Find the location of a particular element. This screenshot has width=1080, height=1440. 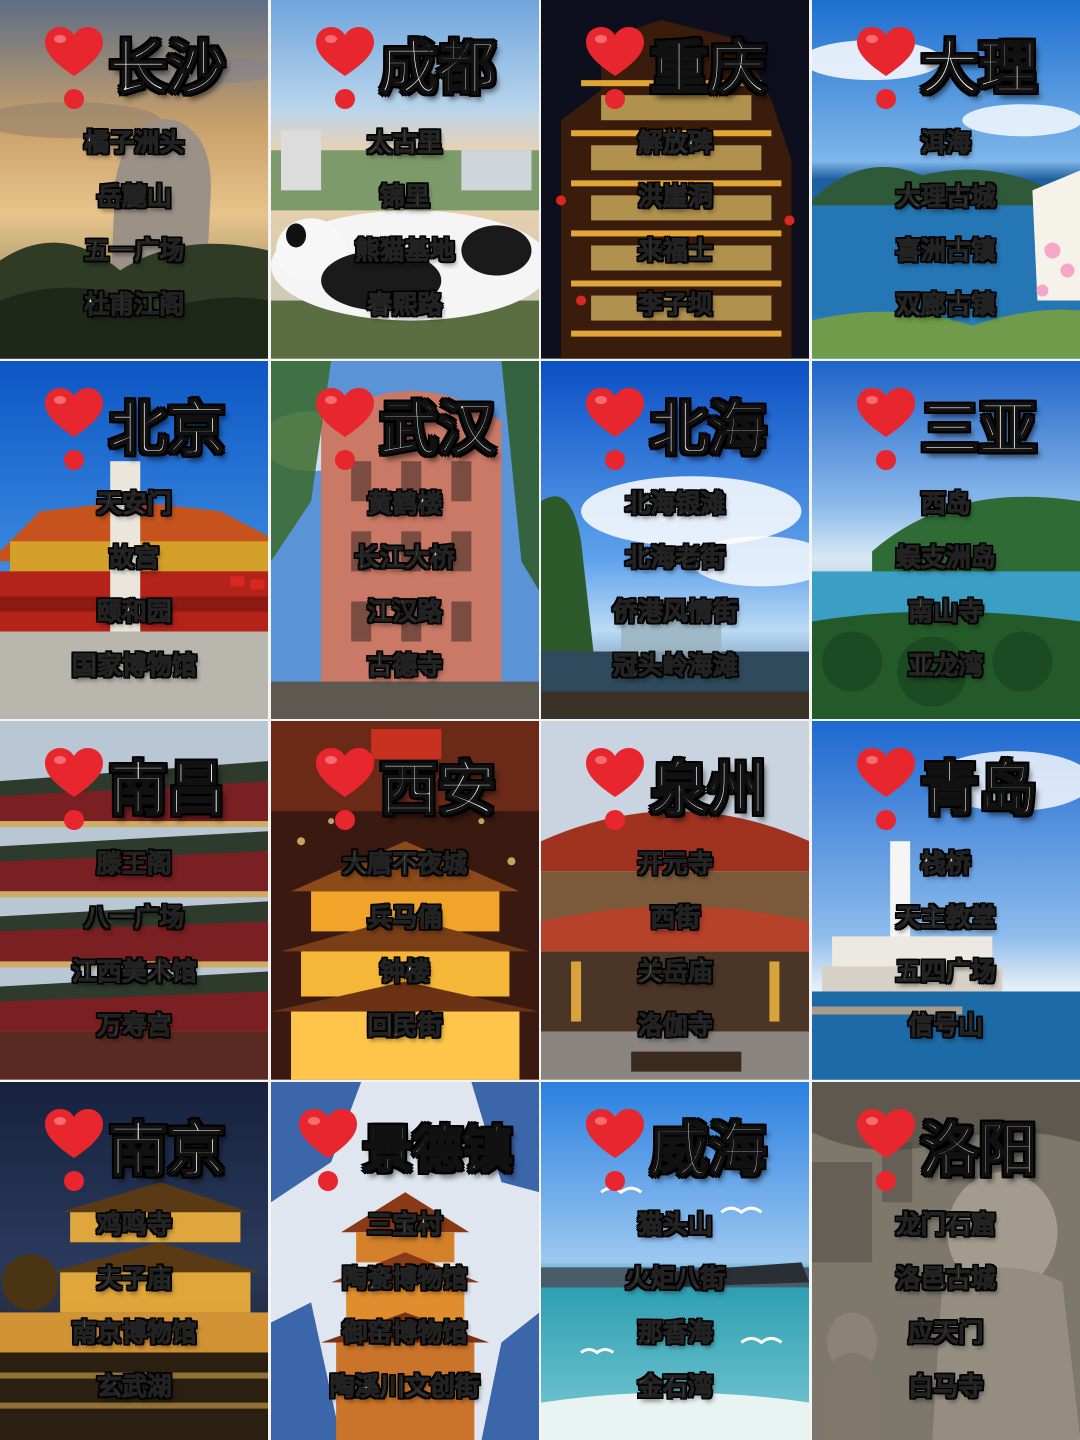

tile-title: 西安 is located at coordinates (405, 789).